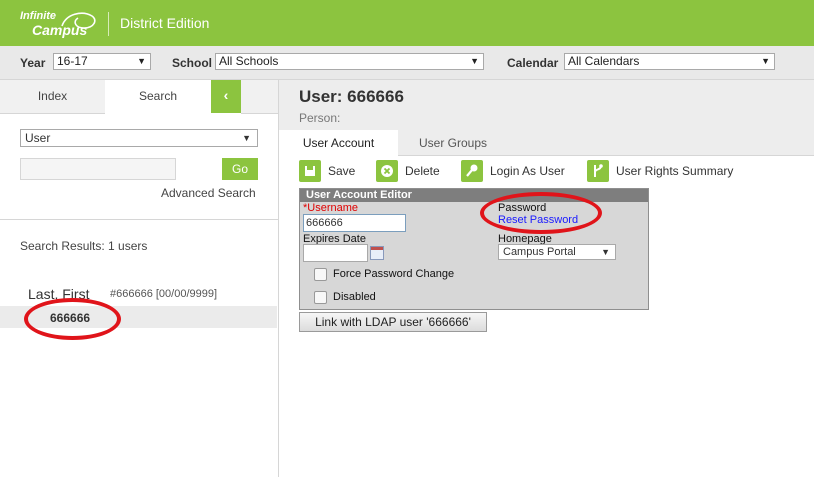 The image size is (814, 477). What do you see at coordinates (98, 169) in the screenshot?
I see `search-input` at bounding box center [98, 169].